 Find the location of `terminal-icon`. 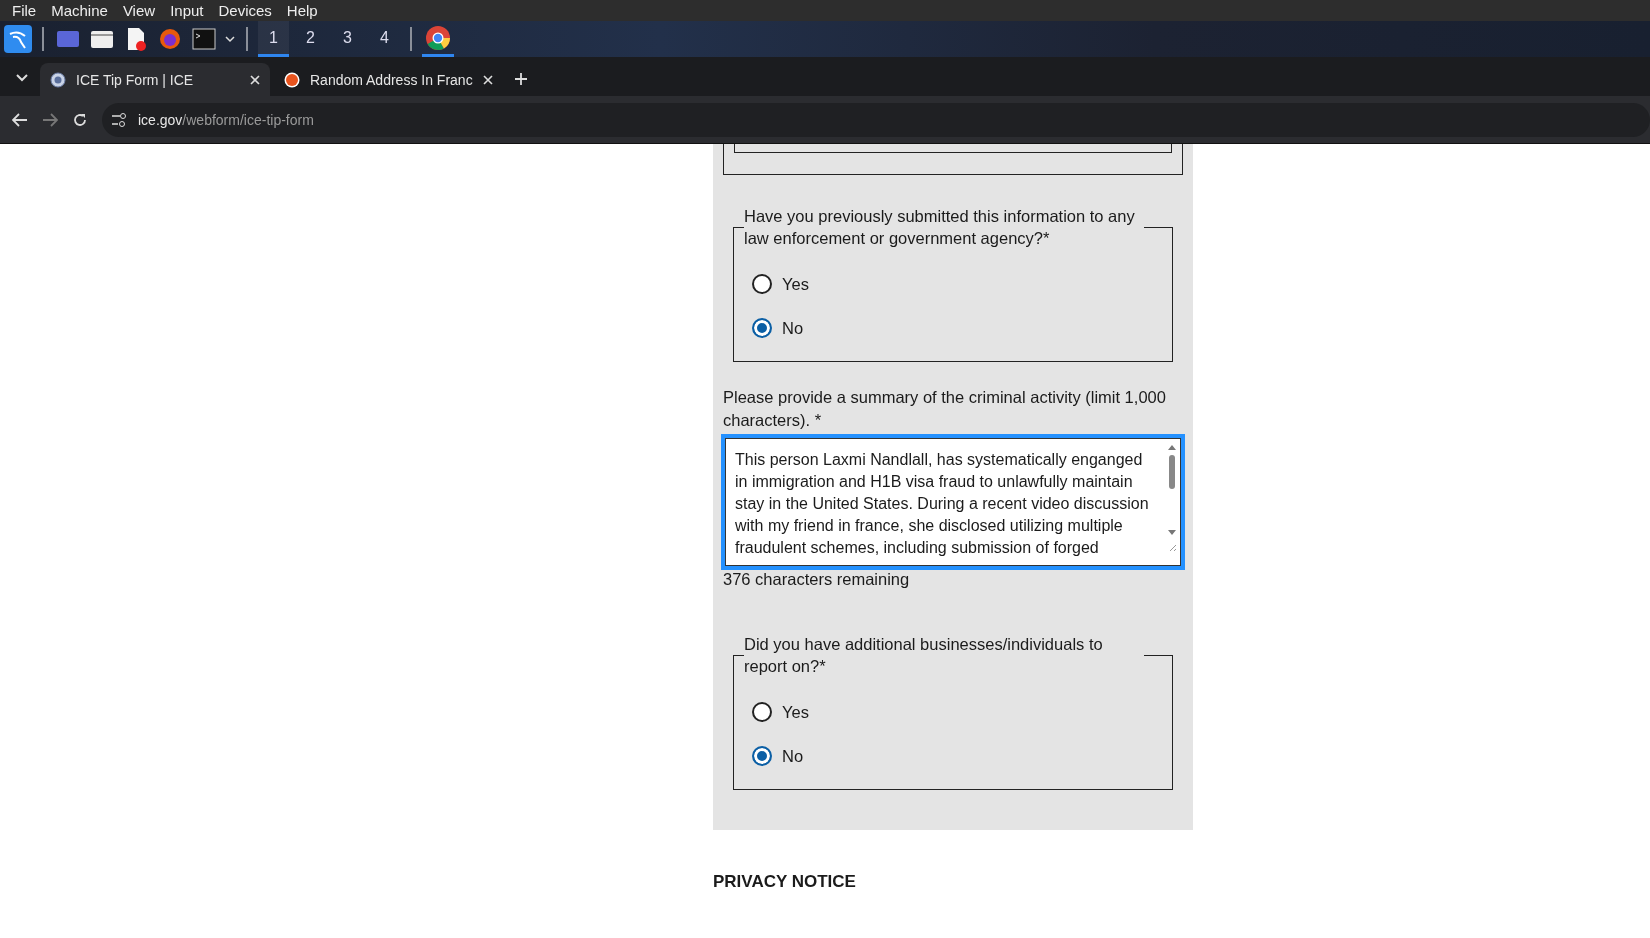

terminal-icon is located at coordinates (204, 39).